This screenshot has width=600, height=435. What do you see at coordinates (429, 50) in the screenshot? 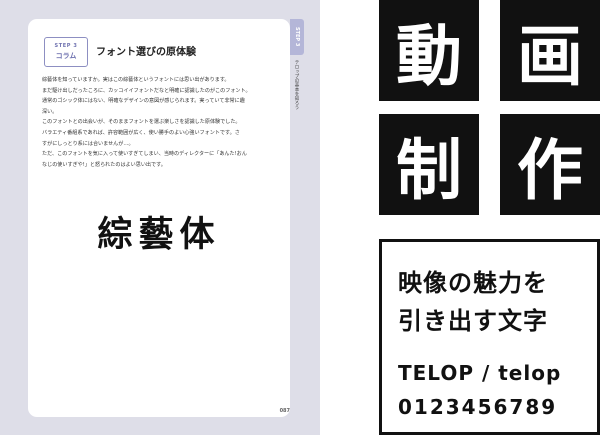
I see `kanji-tile: 動` at bounding box center [429, 50].